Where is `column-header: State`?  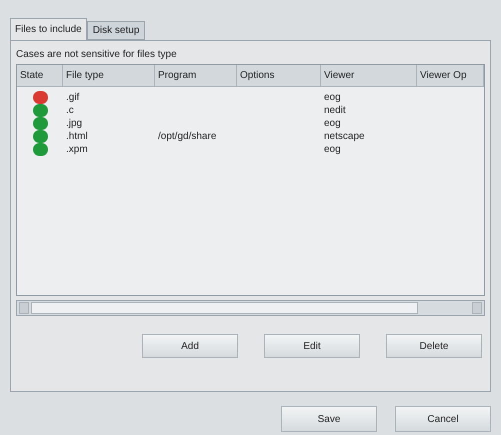 column-header: State is located at coordinates (40, 76).